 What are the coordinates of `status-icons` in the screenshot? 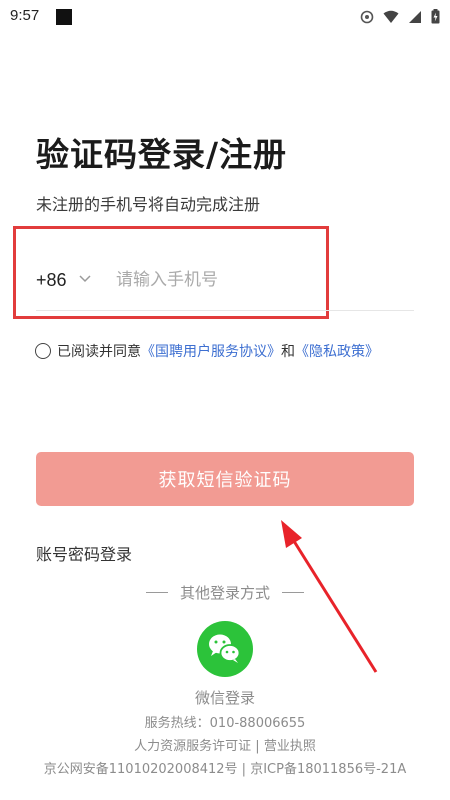 It's located at (400, 16).